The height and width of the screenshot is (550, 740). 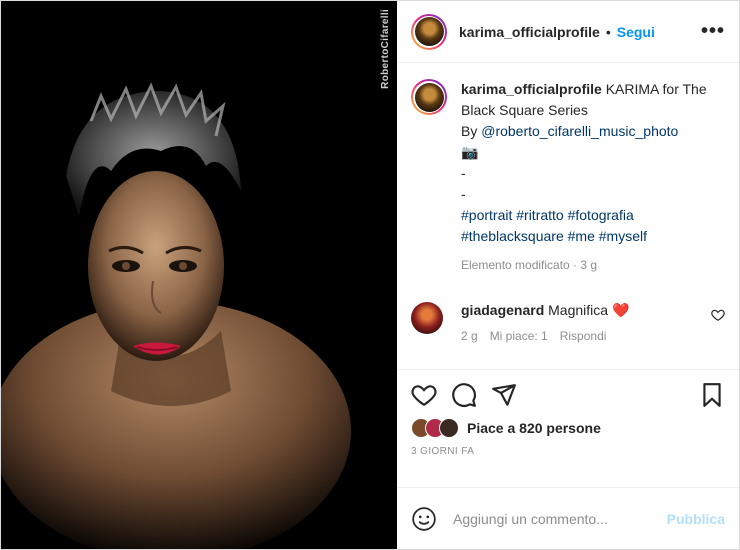 I want to click on comment-time: 2 g, so click(x=469, y=336).